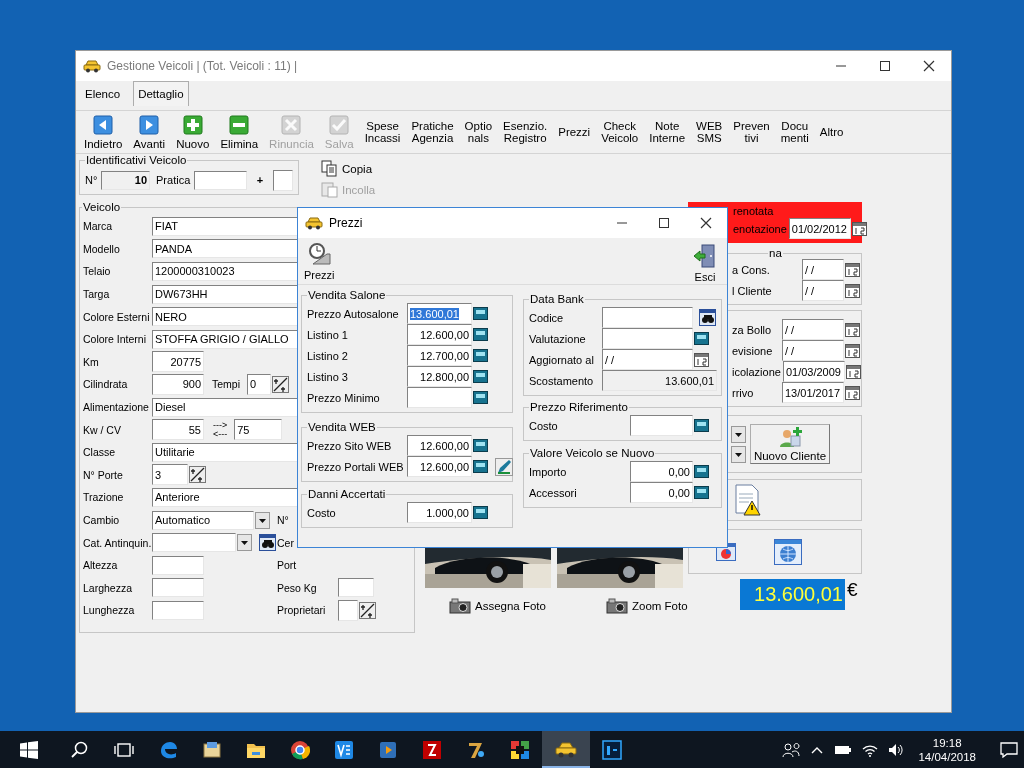 The width and height of the screenshot is (1024, 768). I want to click on battery-icon, so click(843, 749).